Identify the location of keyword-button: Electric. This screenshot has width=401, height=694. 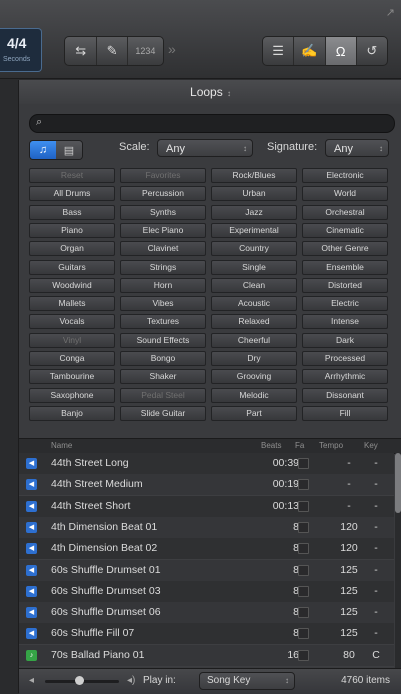
(345, 304).